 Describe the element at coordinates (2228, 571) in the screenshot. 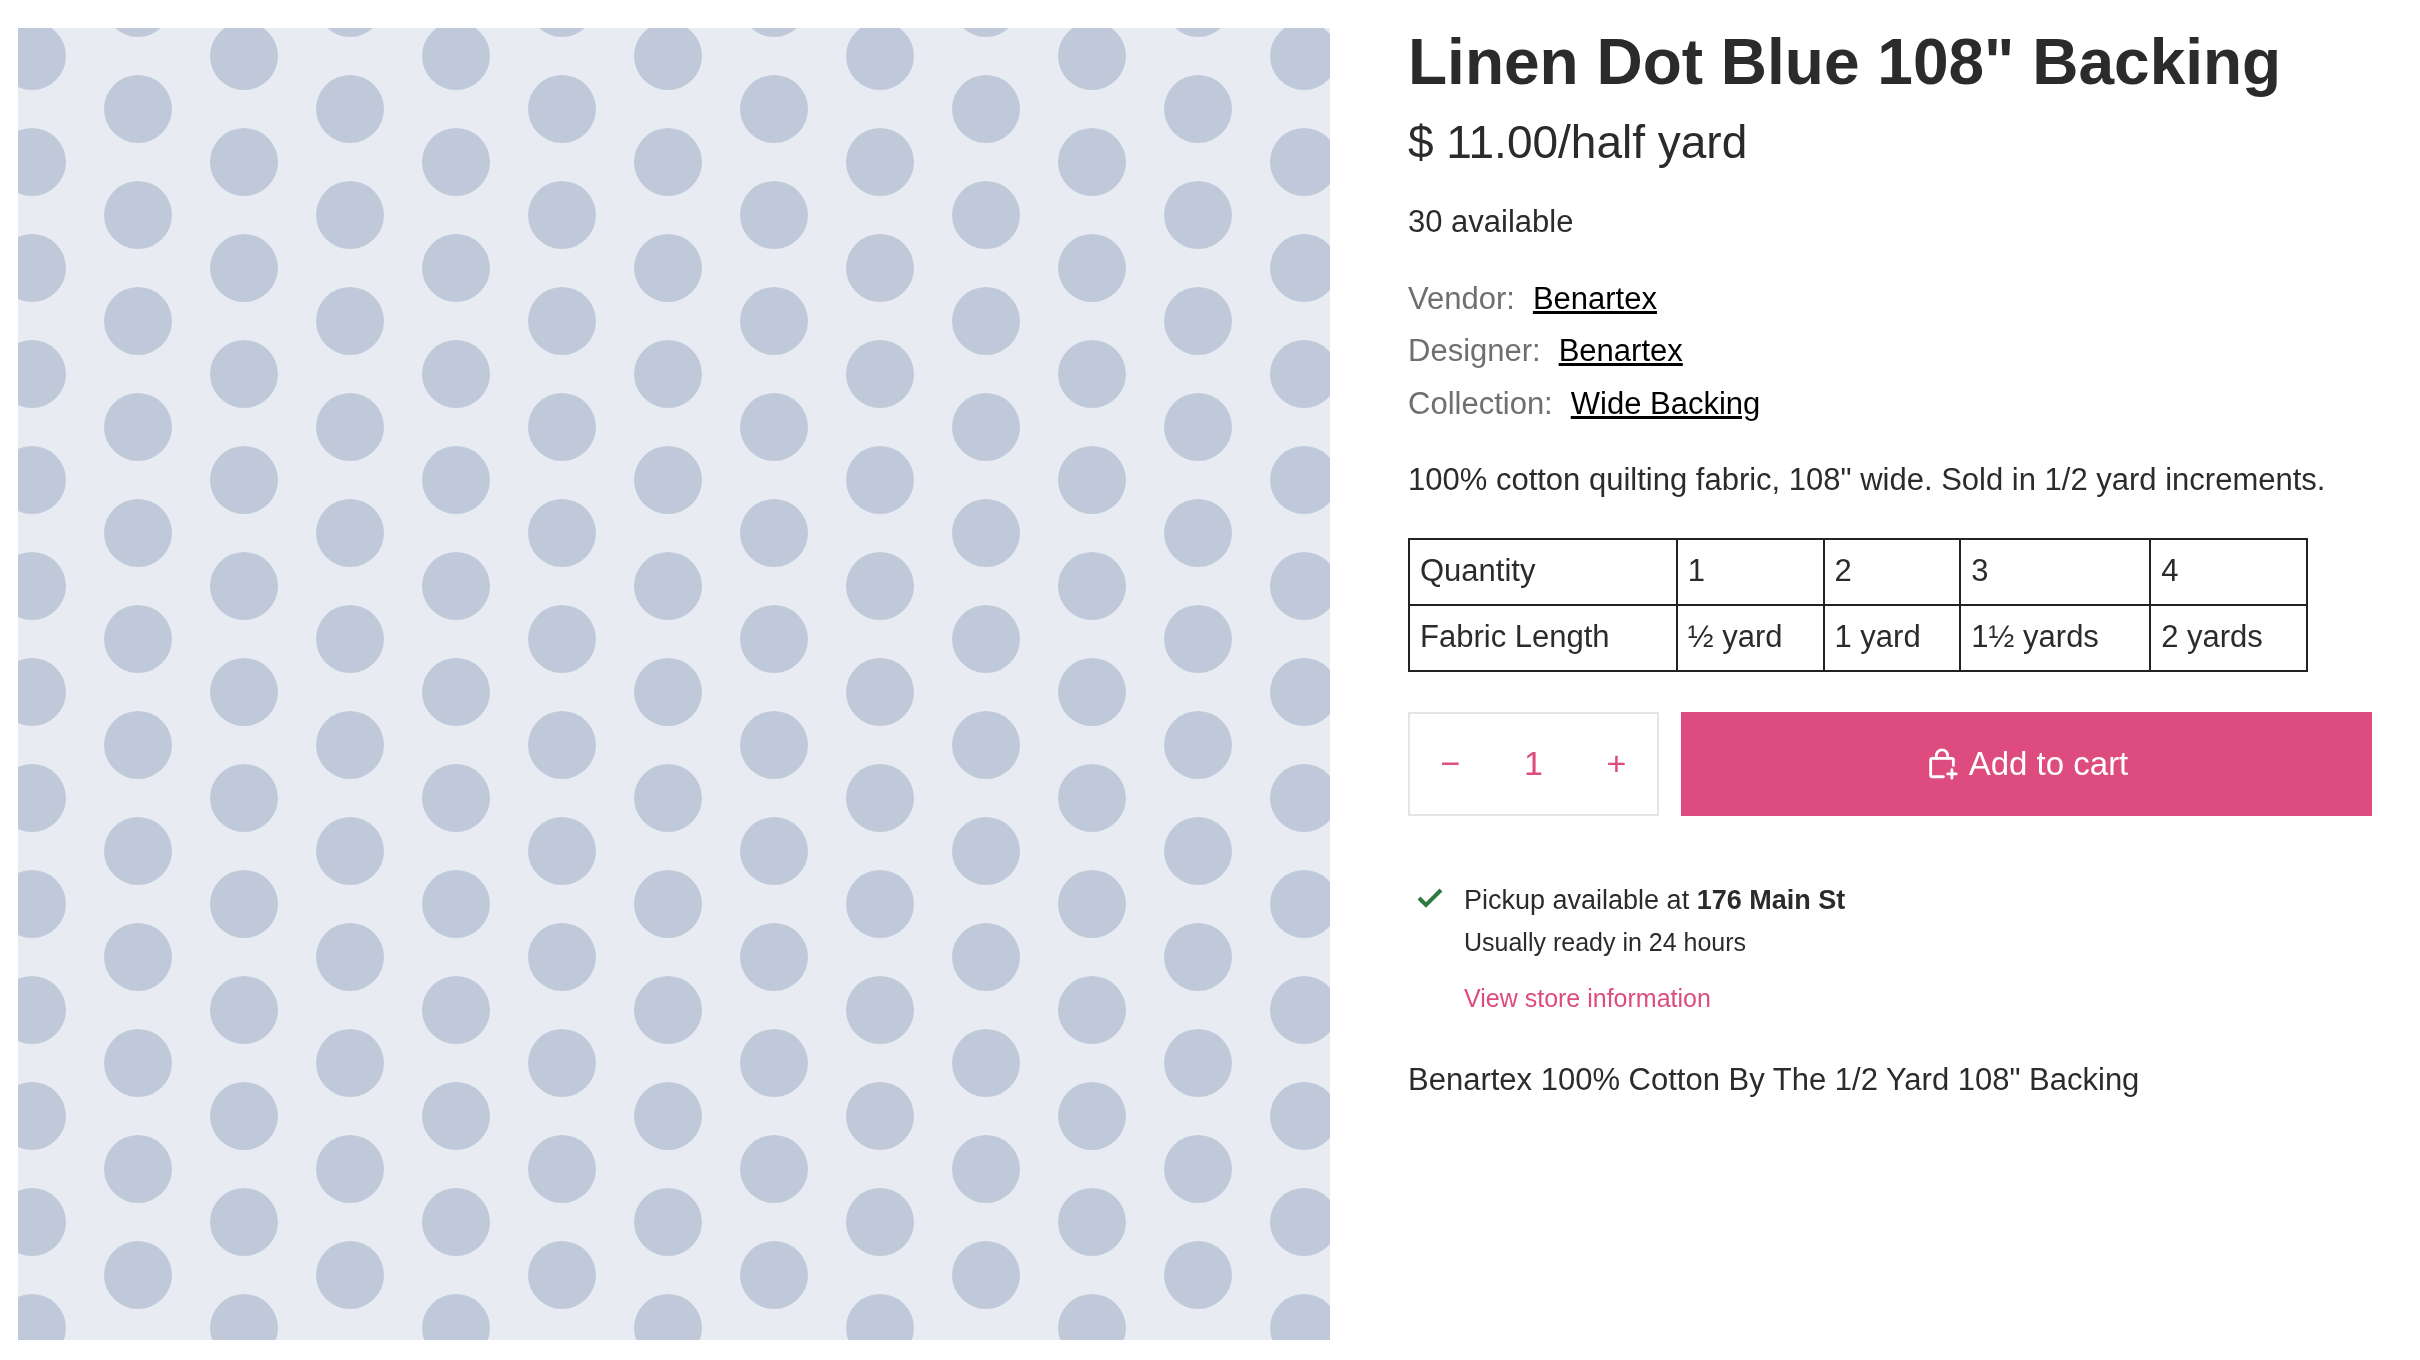

I see `table-cell: 4` at that location.